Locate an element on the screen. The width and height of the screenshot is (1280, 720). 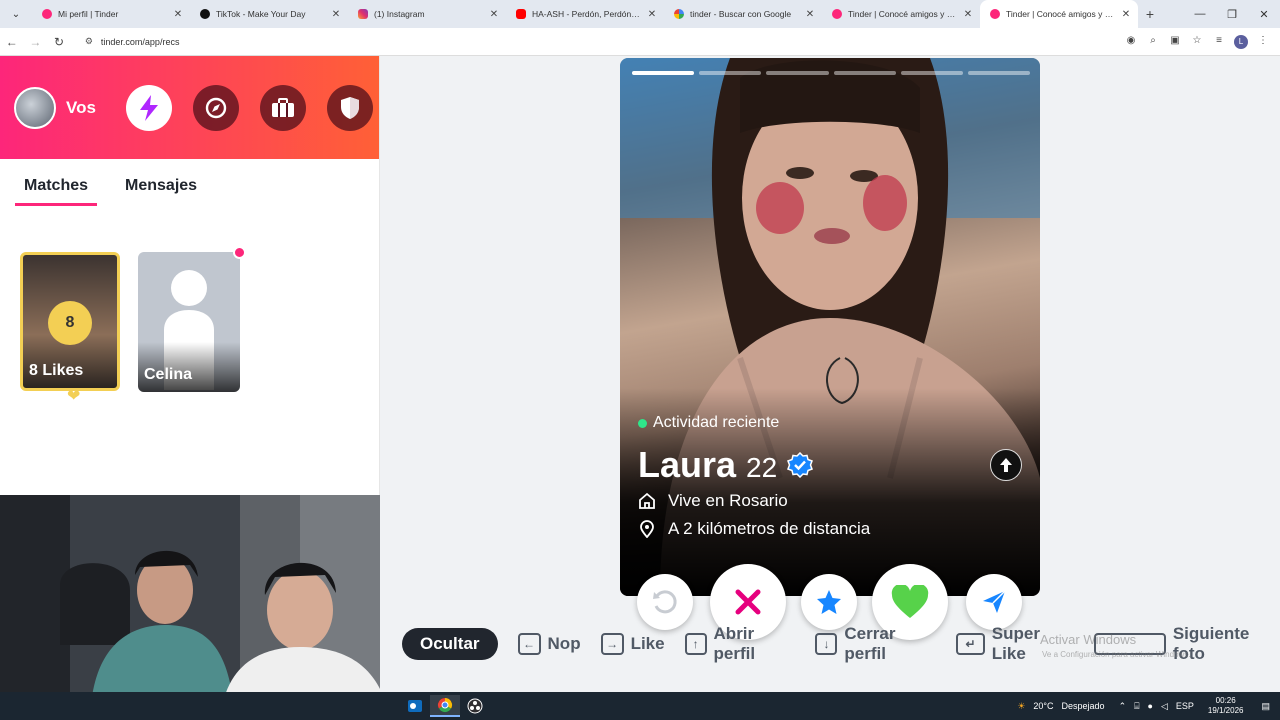
install-app-icon: ▣ is located at coordinates (1175, 42).